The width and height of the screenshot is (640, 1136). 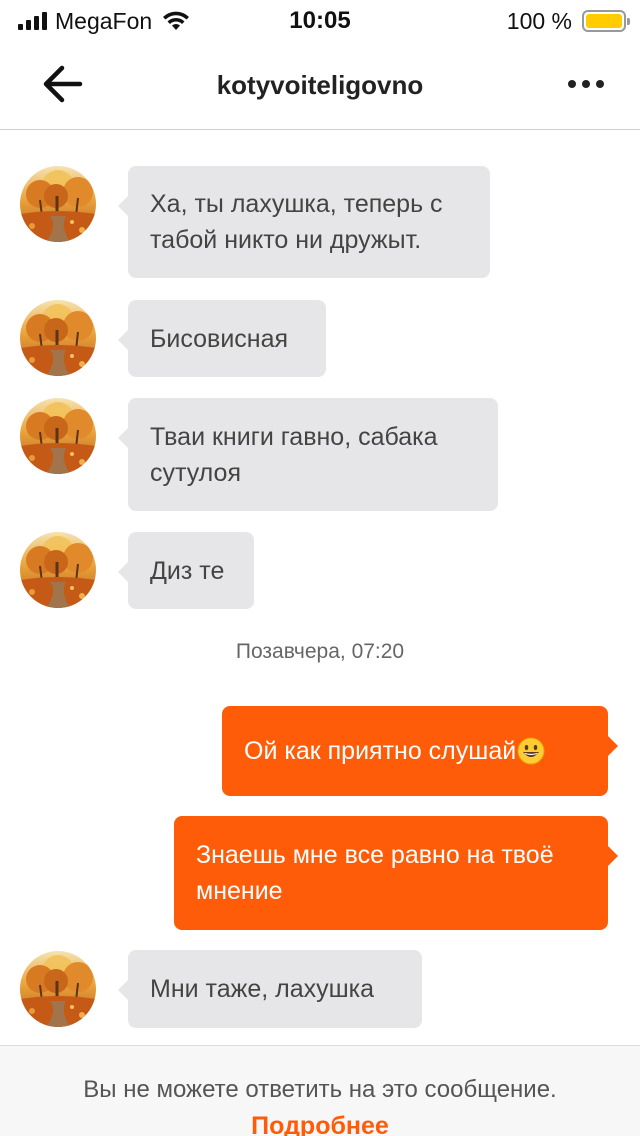 I want to click on outgoing-message: Ой как приятно слушай, so click(x=420, y=751).